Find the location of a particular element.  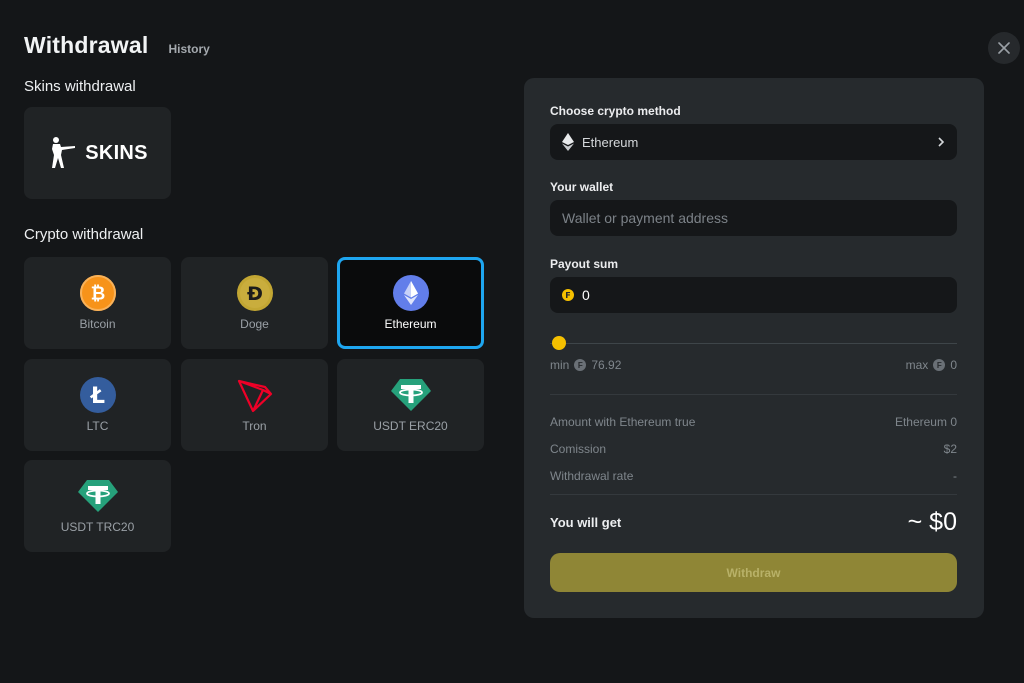

method-tile-usdt-erc20: USDT ERC20 is located at coordinates (410, 405).